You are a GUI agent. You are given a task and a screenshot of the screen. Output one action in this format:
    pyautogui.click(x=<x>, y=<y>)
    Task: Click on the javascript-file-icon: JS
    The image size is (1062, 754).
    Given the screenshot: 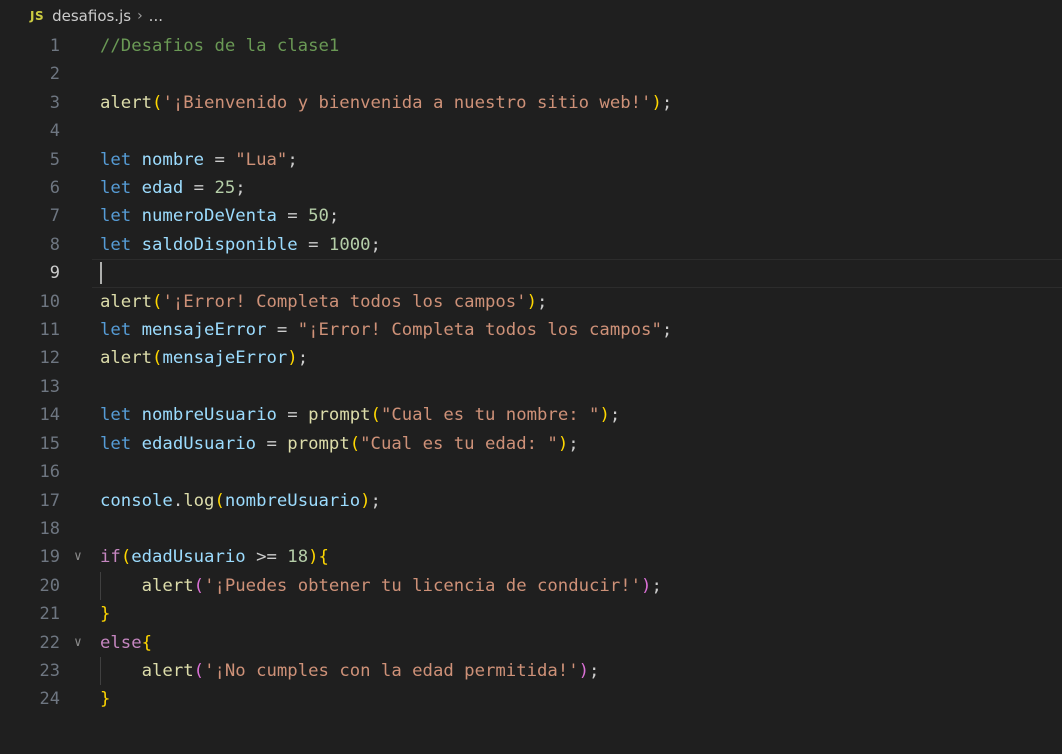 What is the action you would take?
    pyautogui.click(x=37, y=16)
    